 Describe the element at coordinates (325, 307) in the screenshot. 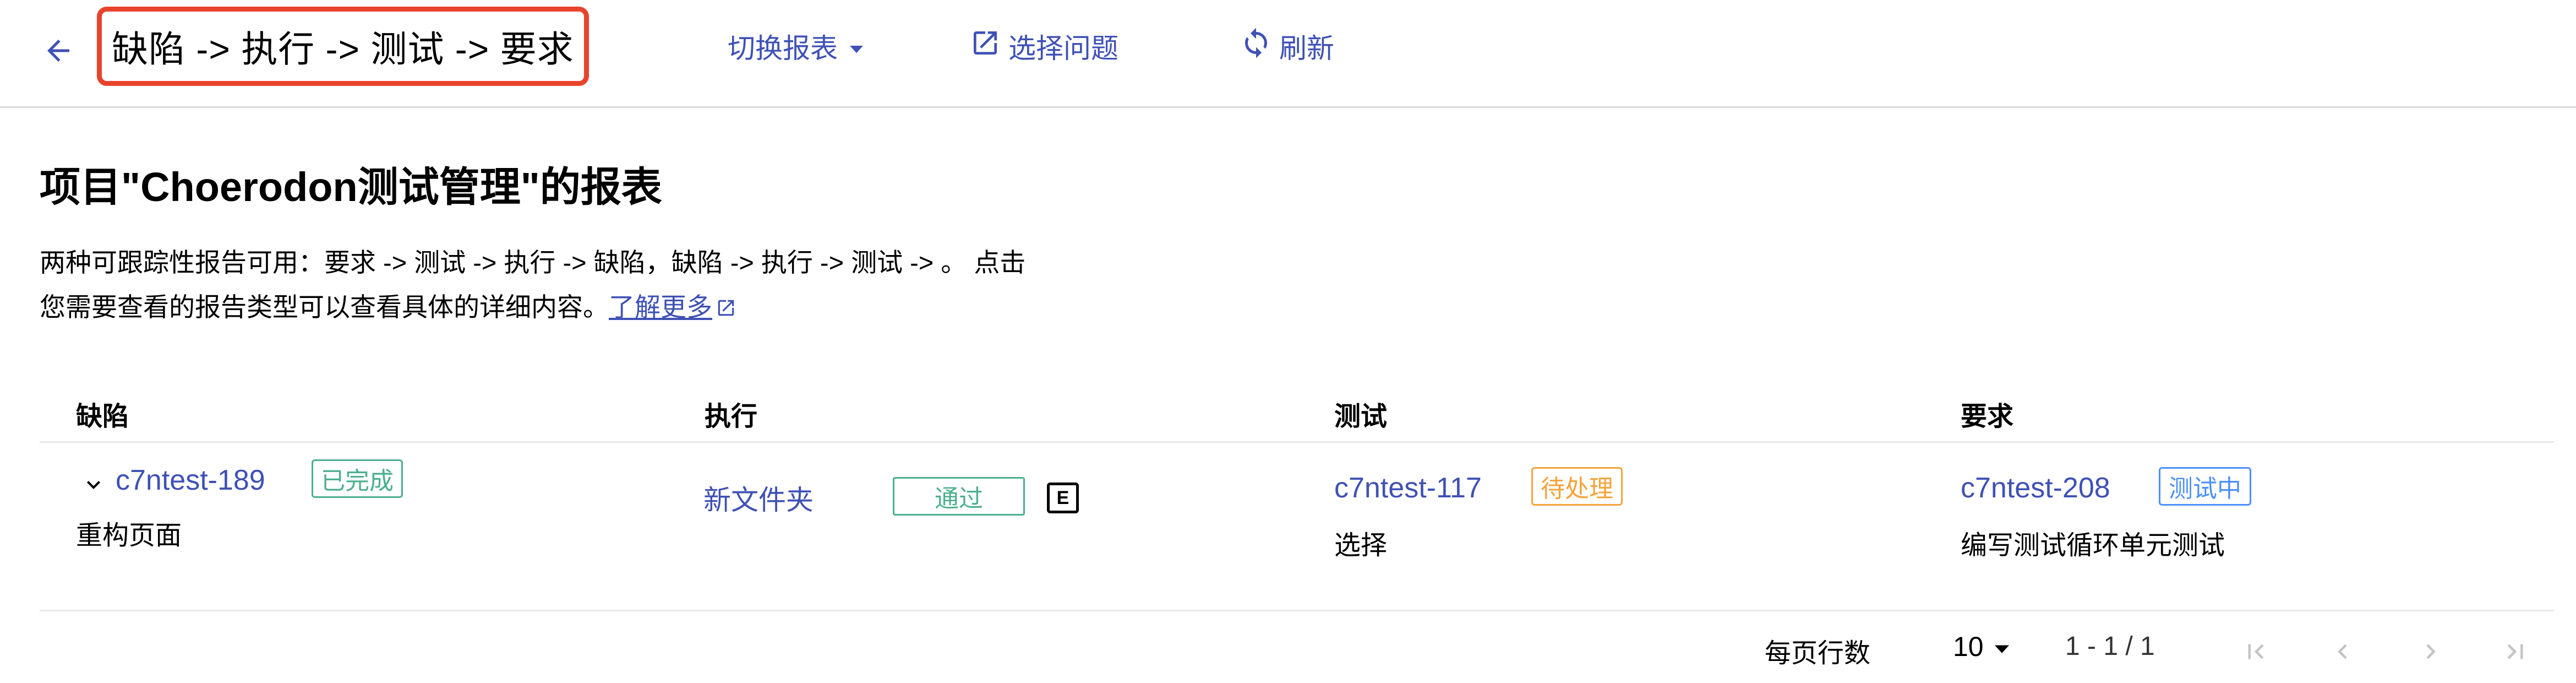

I see `description-text: 您需要查看的报告类型可以查看具体的详细内容。` at that location.